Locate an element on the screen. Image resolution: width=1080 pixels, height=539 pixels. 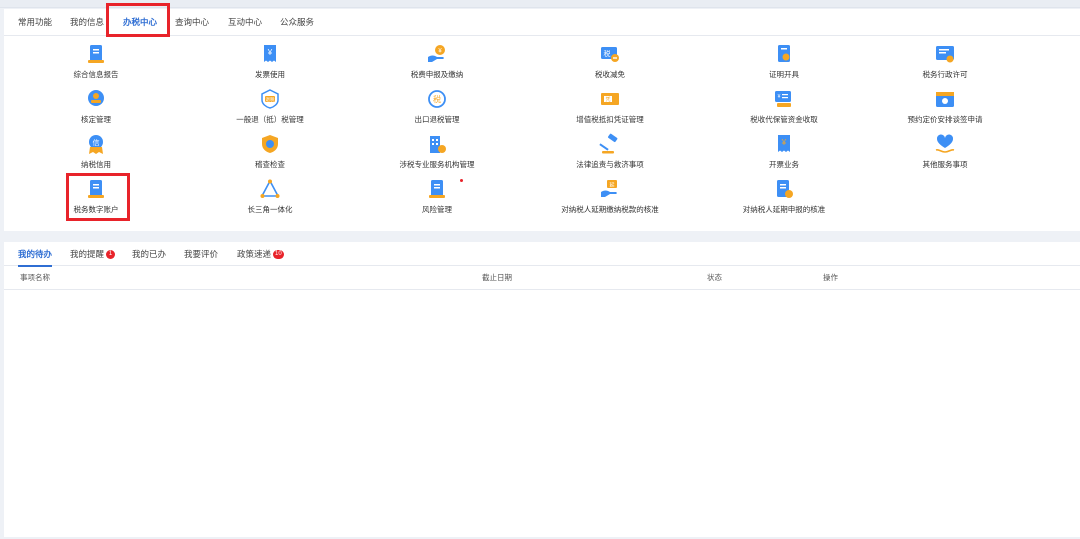
tab-label: 我的待办 is located at coordinates (35, 254).